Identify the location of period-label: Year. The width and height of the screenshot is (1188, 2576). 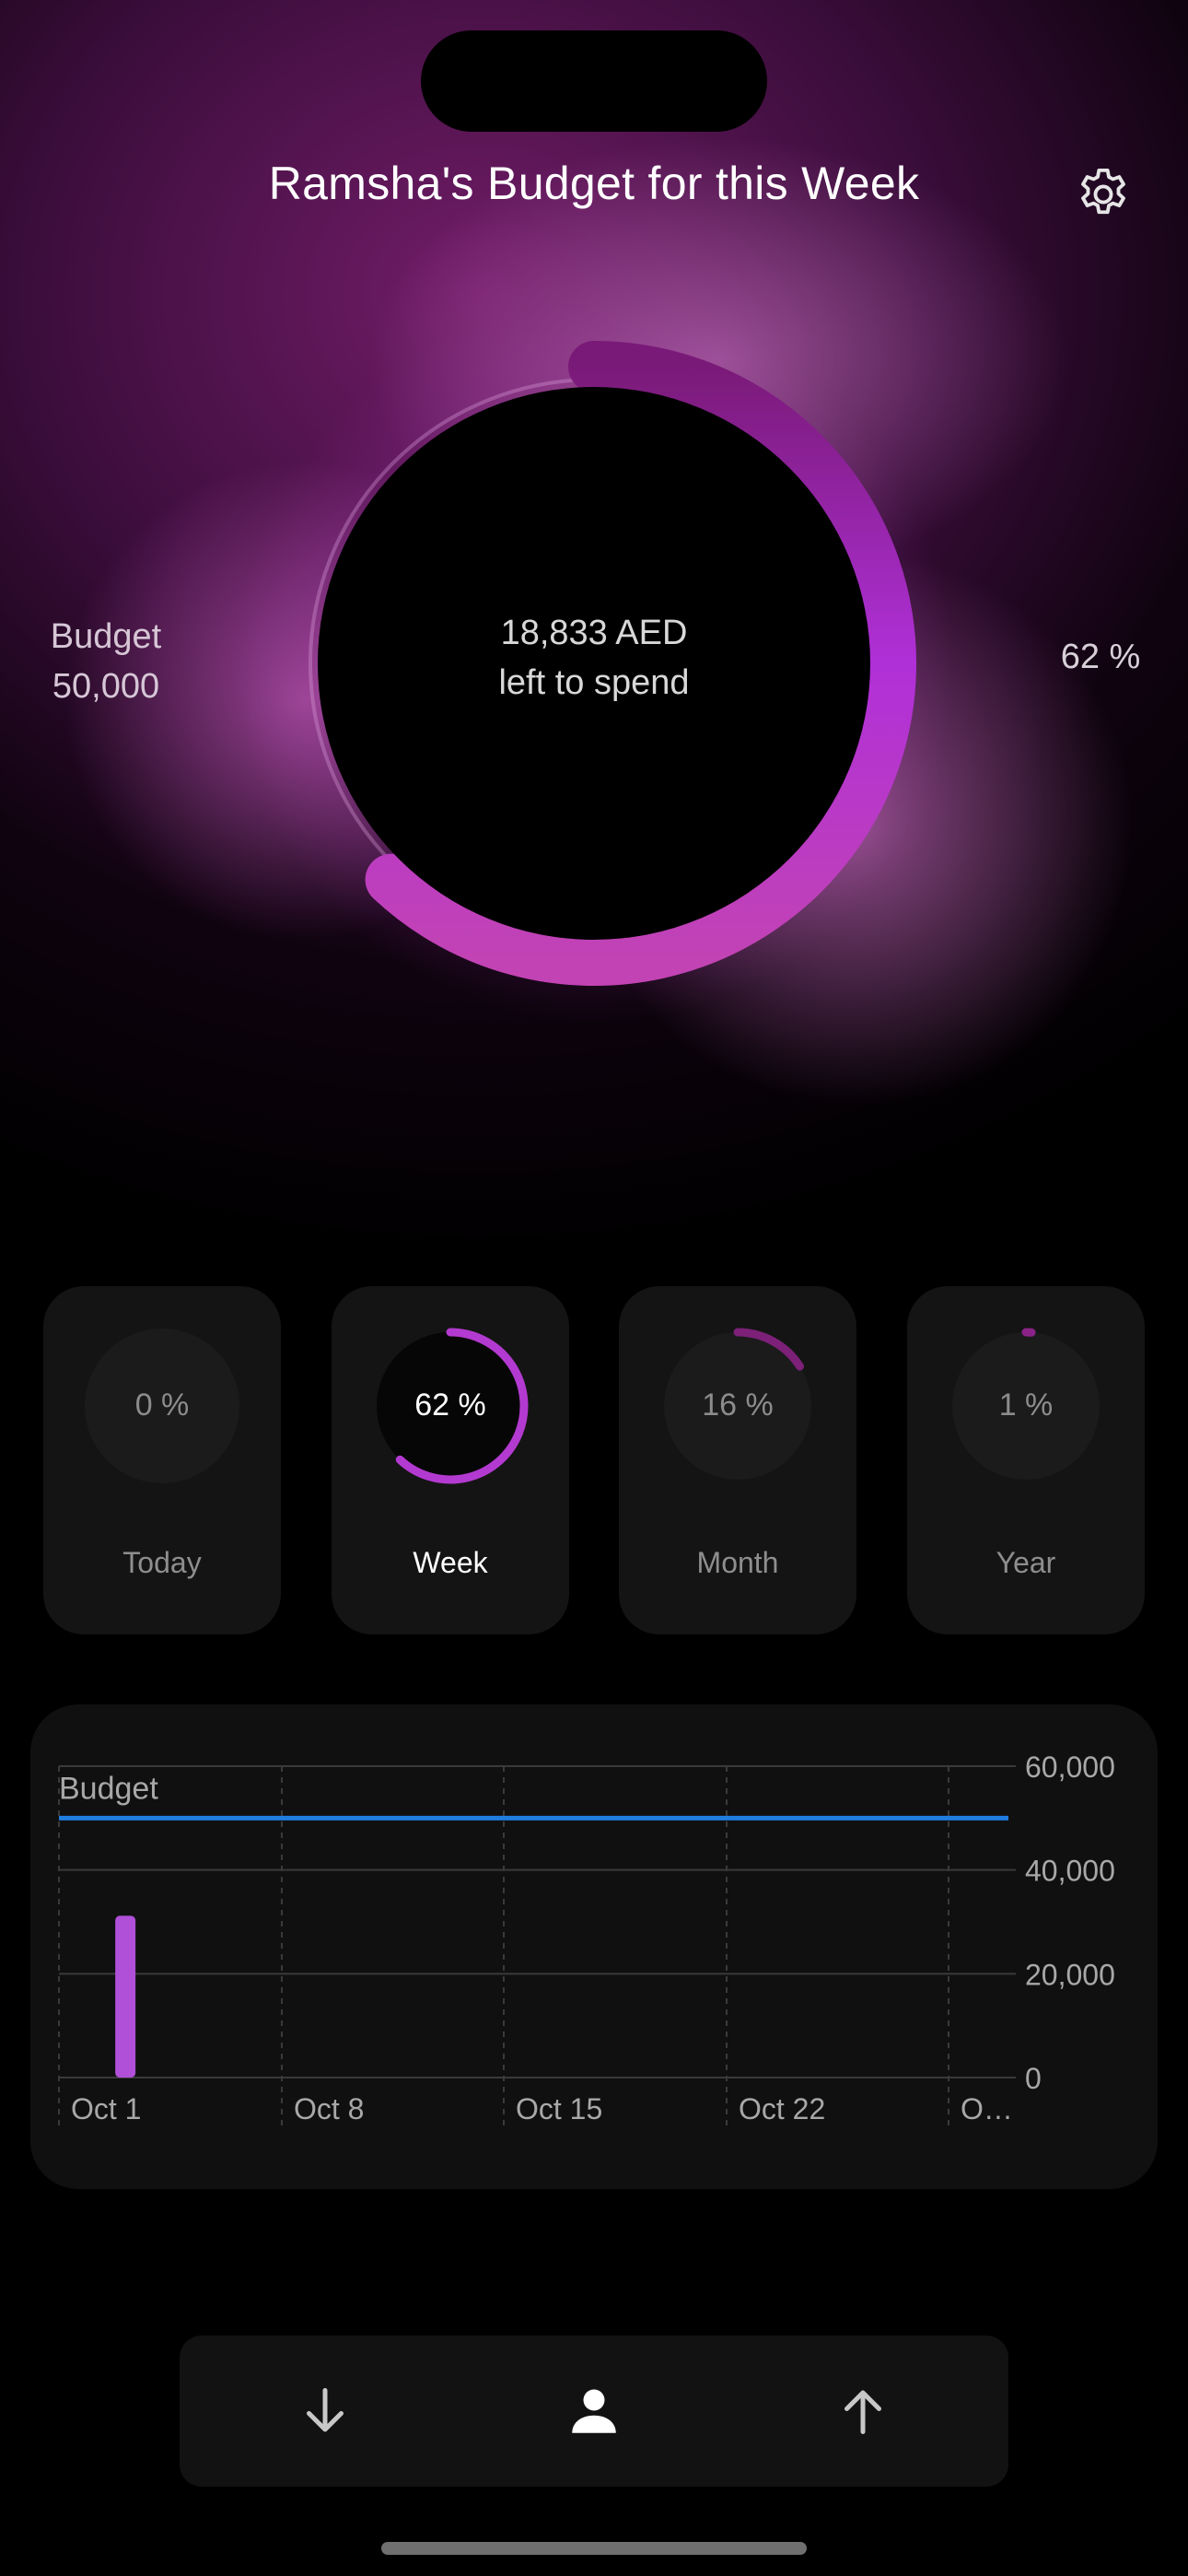
(1026, 1562).